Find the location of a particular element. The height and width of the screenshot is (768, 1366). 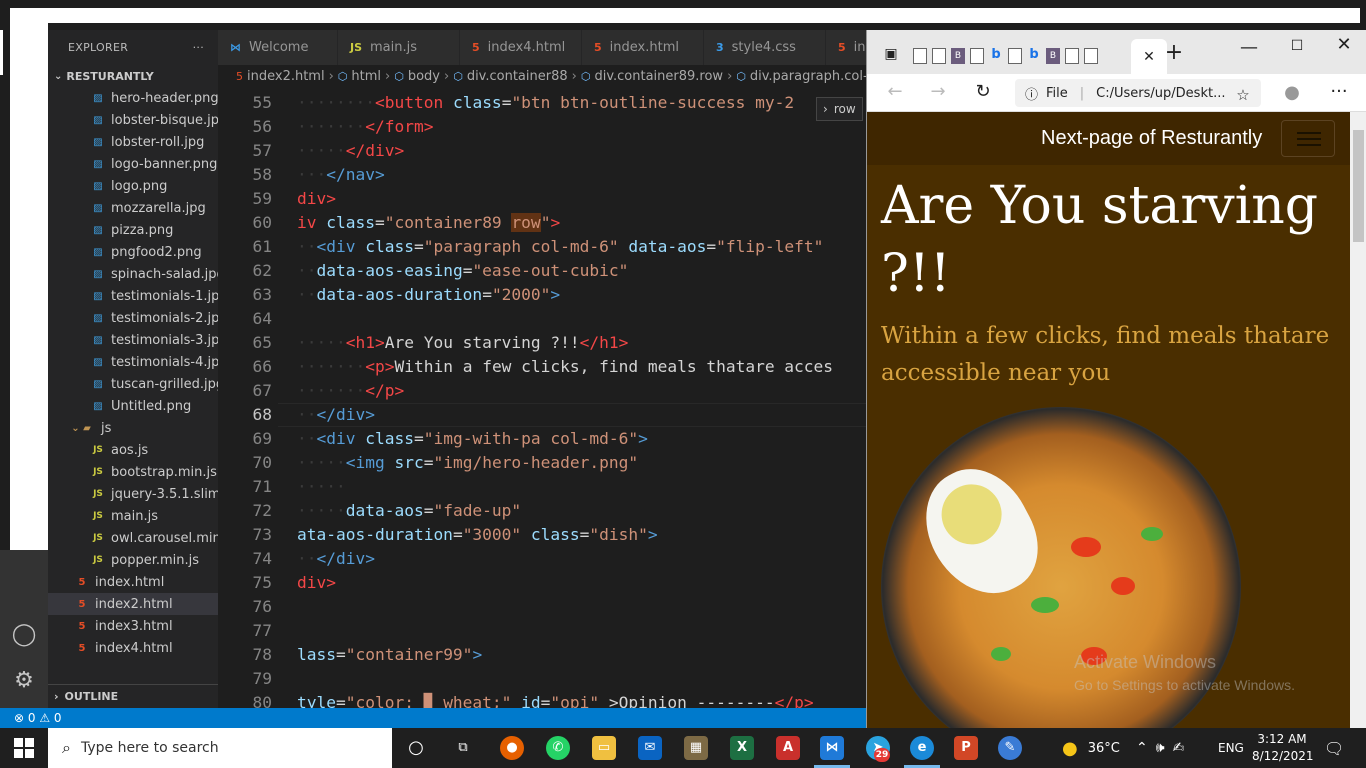

page-scrollbar is located at coordinates (1358, 420).